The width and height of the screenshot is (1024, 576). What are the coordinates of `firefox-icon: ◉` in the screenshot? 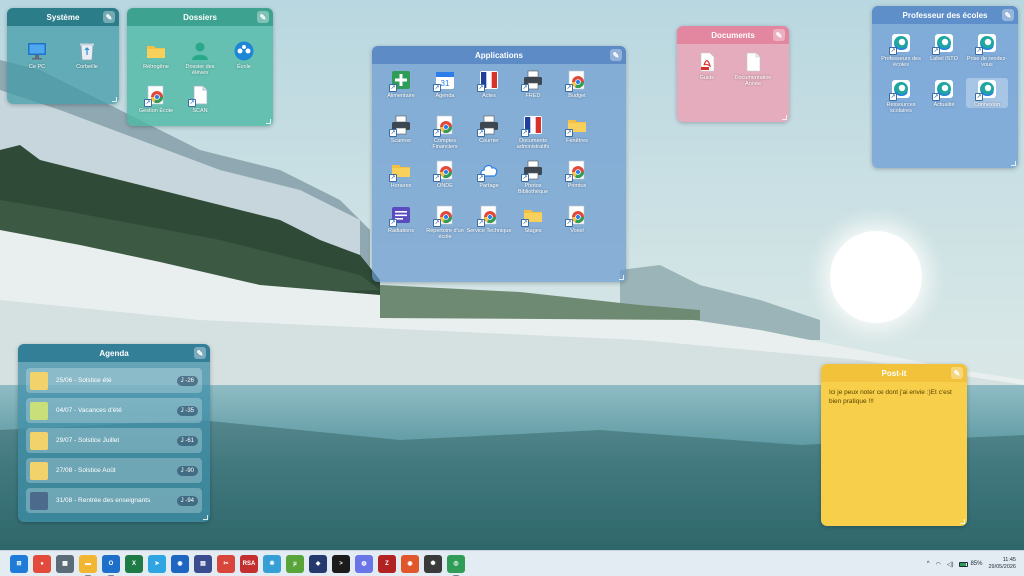 It's located at (180, 563).